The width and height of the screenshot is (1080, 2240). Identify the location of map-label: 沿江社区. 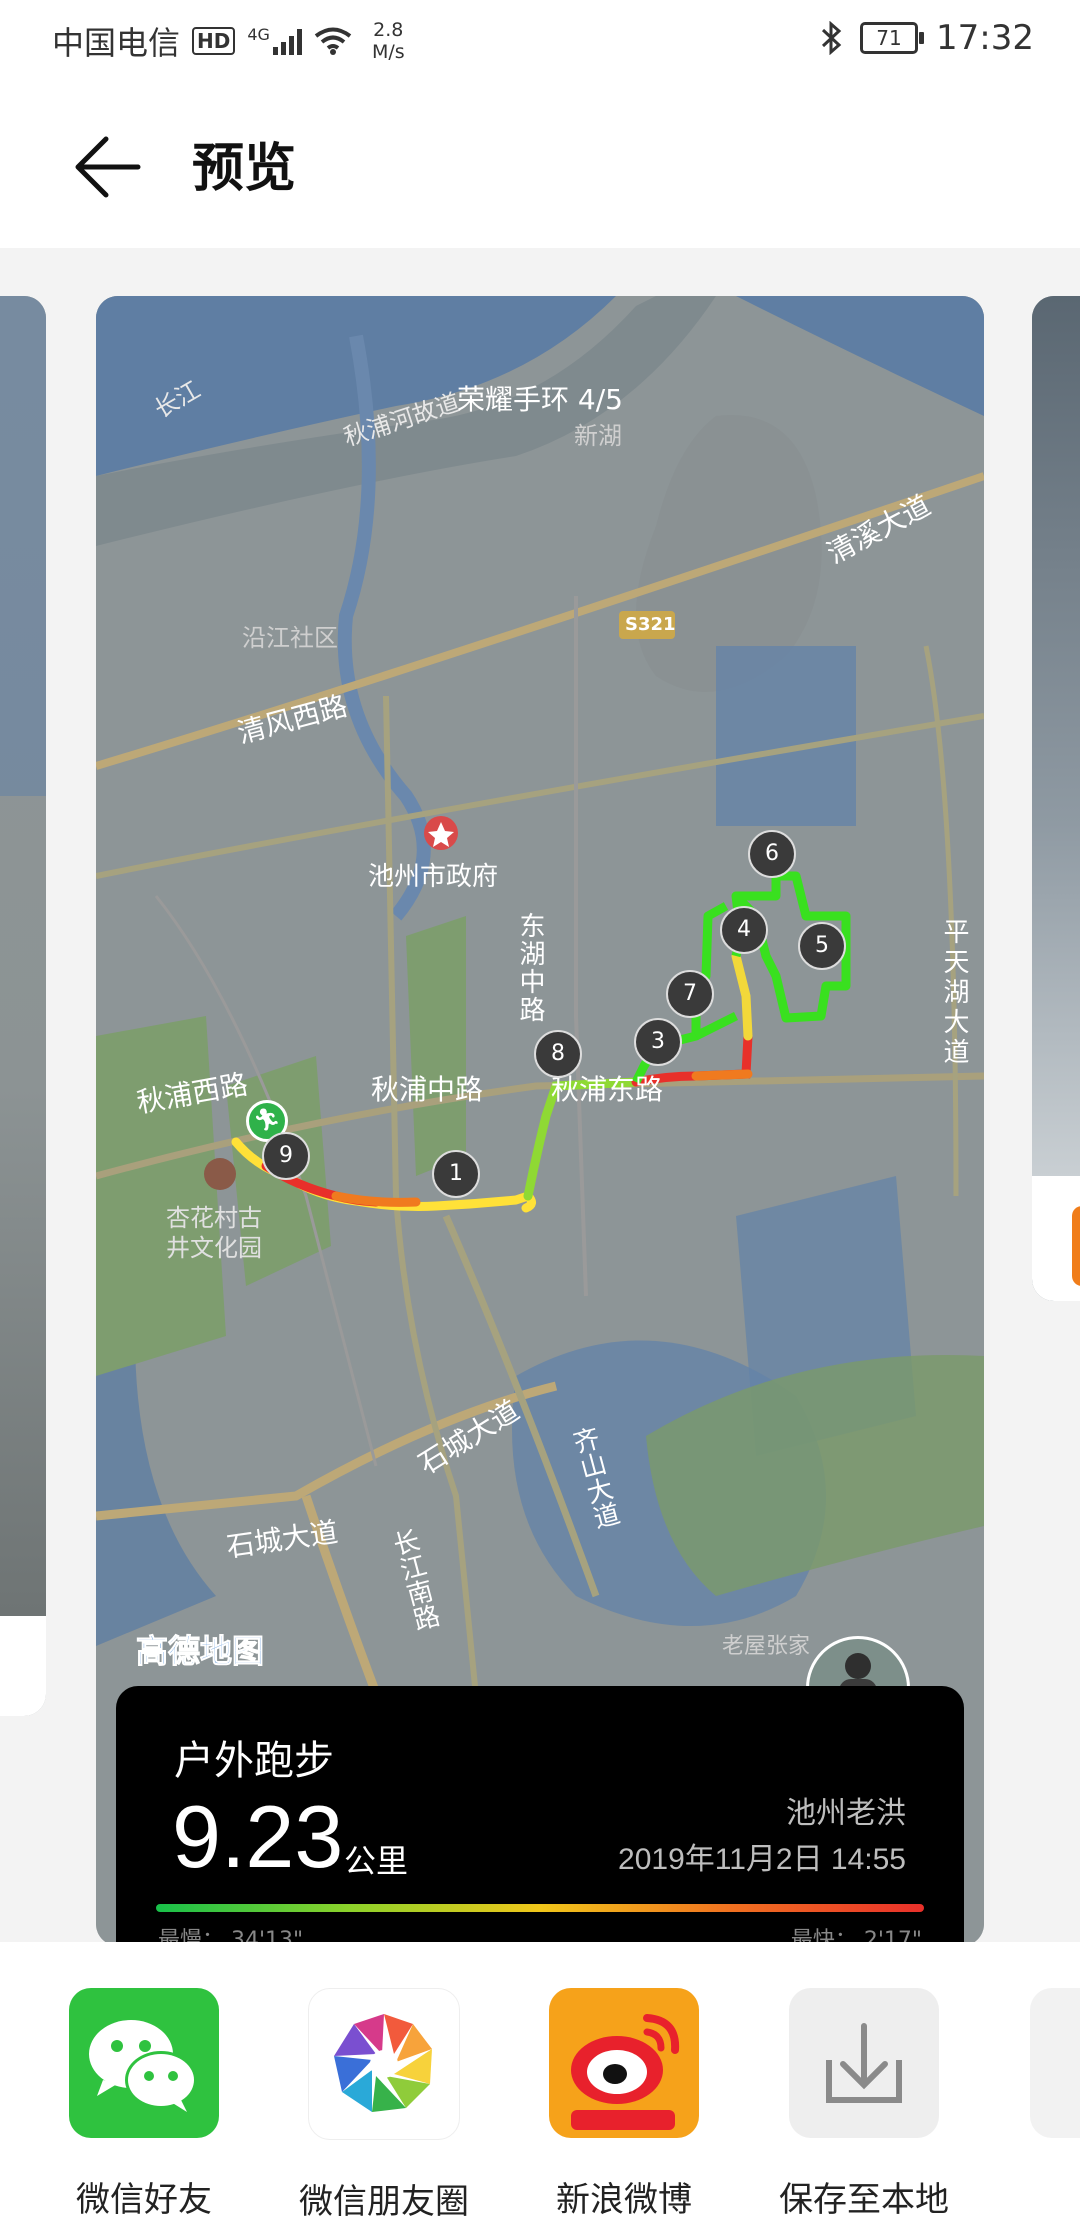
(290, 638).